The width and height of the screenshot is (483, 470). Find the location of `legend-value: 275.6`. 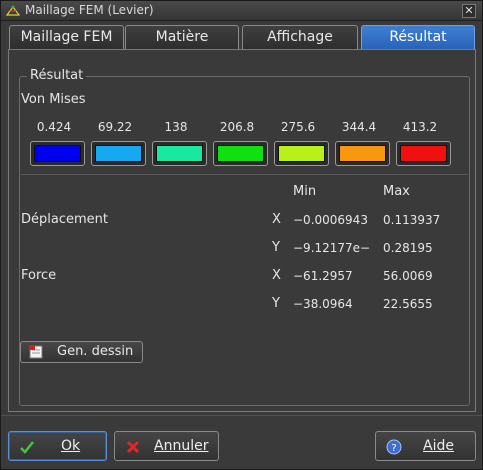

legend-value: 275.6 is located at coordinates (298, 127).